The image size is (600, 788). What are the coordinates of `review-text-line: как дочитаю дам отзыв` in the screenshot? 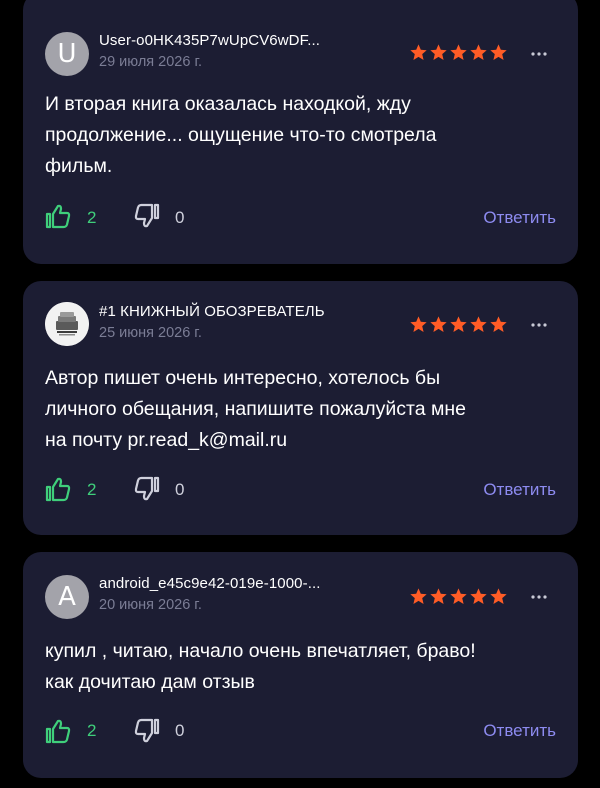 It's located at (150, 682).